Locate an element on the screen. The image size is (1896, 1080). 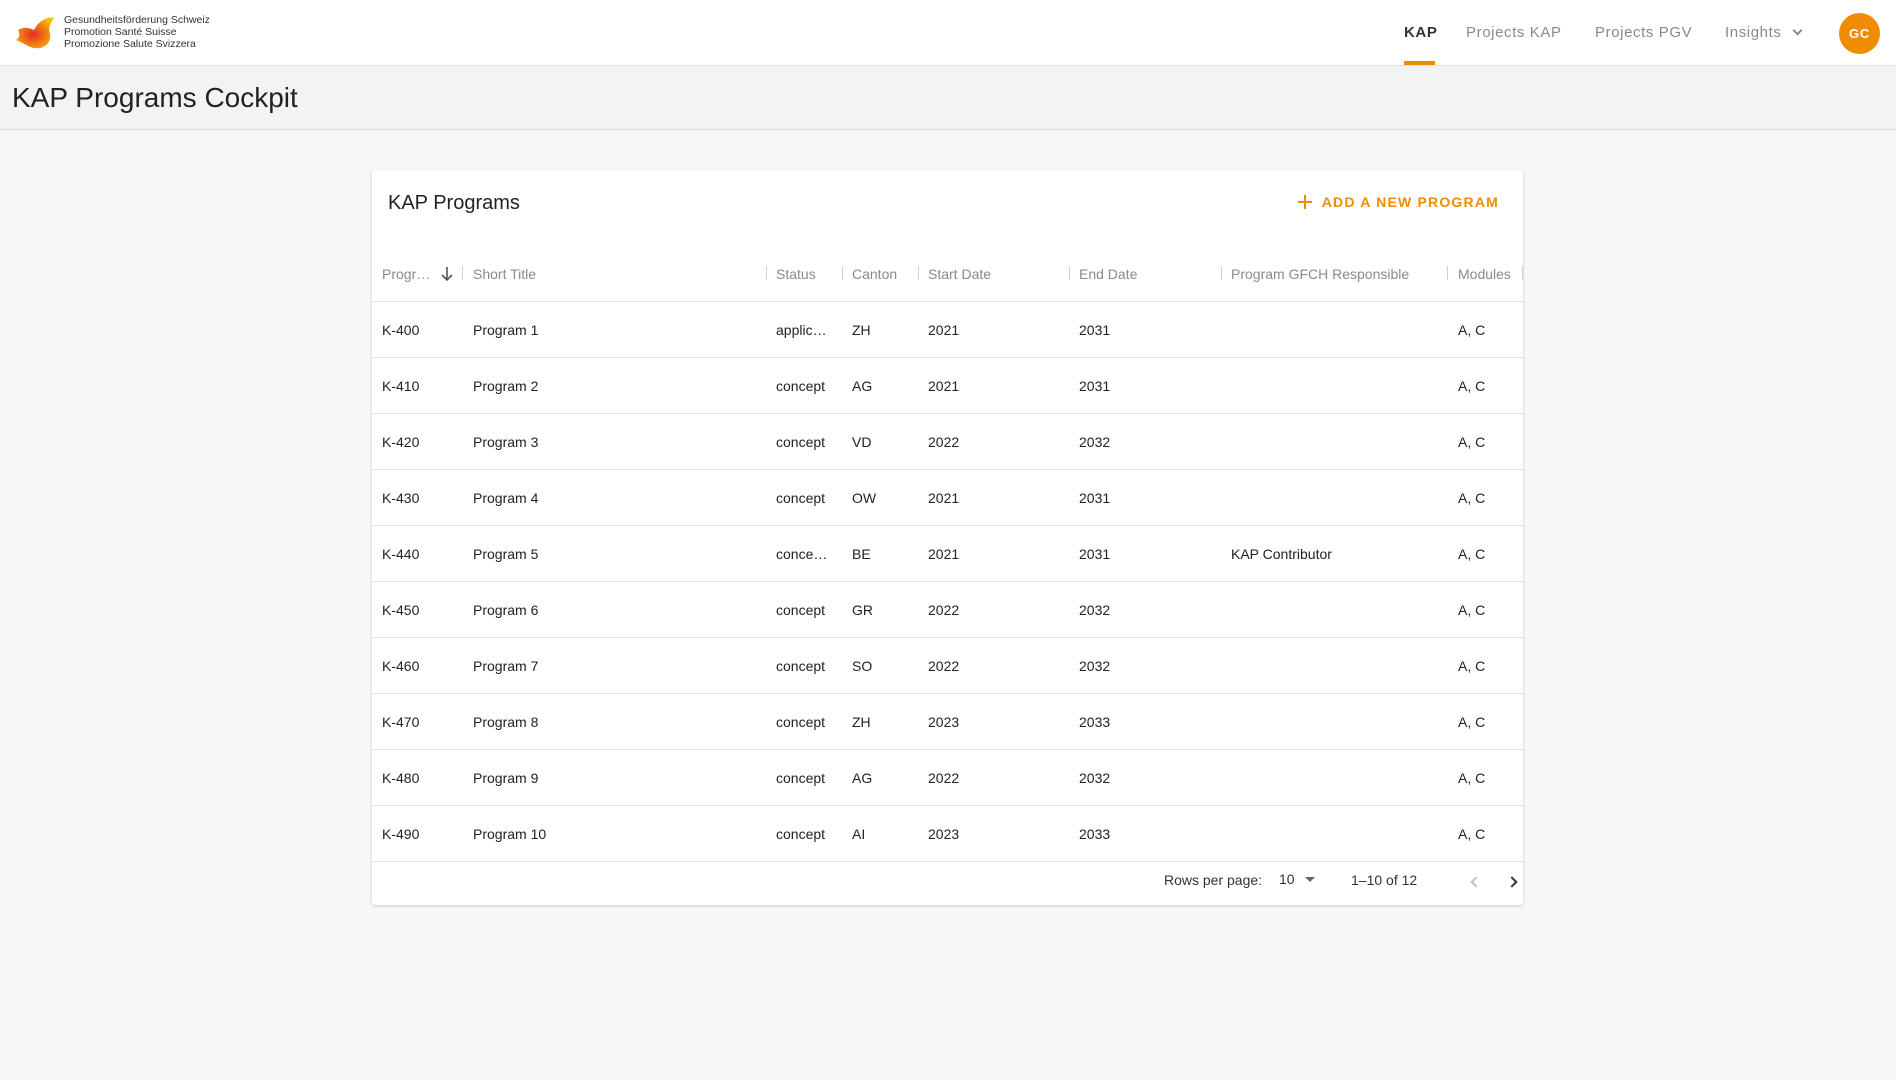
page-title-bar: KAP Programs Cockpit is located at coordinates (948, 98).